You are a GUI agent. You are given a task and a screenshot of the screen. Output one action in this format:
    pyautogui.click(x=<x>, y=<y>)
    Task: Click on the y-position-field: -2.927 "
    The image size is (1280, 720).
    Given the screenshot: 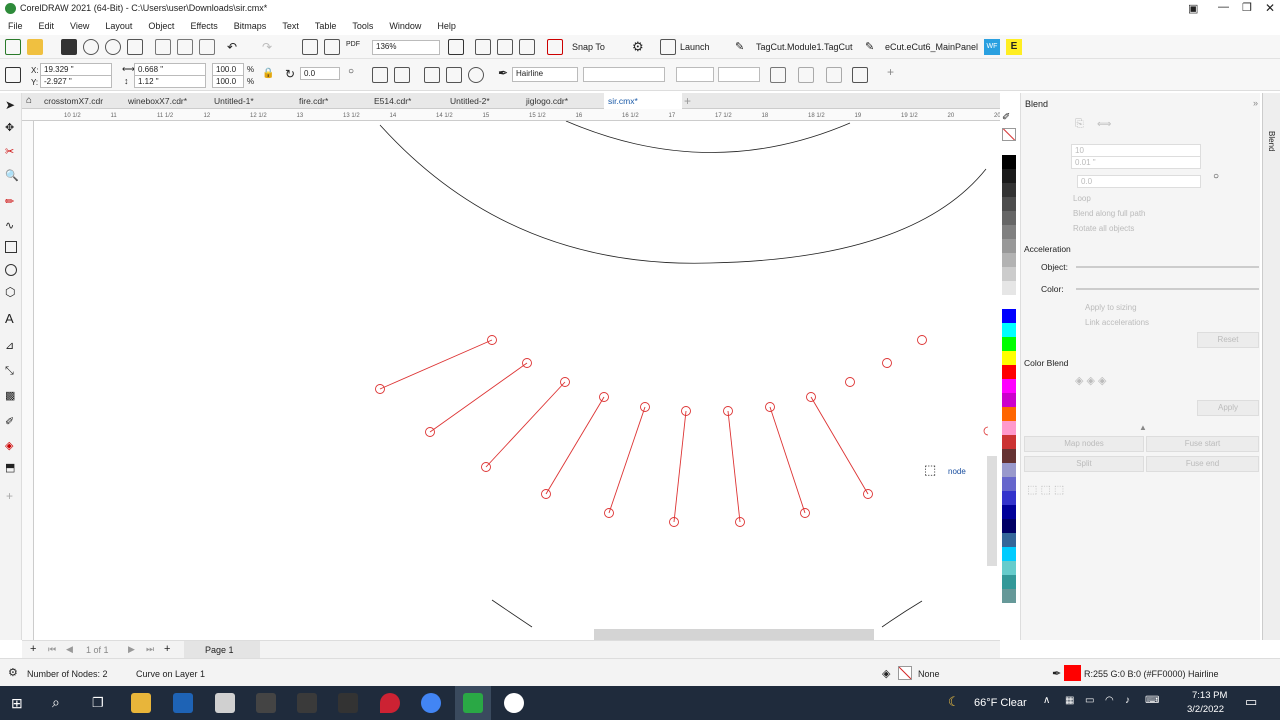 What is the action you would take?
    pyautogui.click(x=76, y=81)
    